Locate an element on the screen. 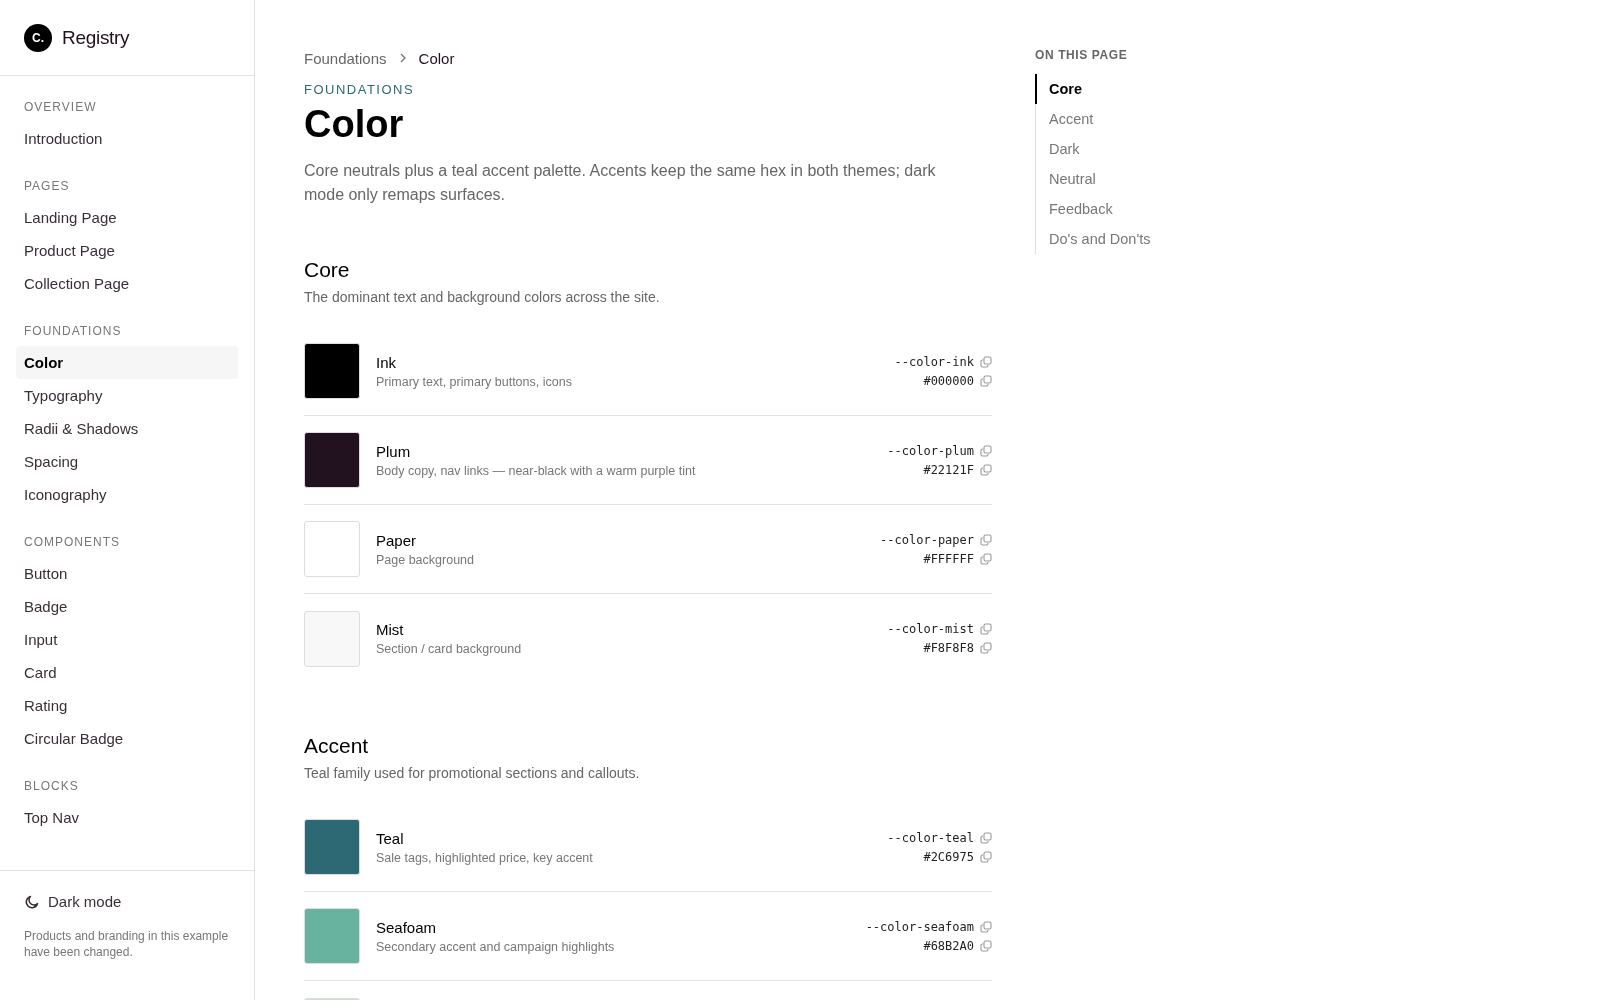 This screenshot has height=1000, width=1600. sidebar-item: Collection Page is located at coordinates (127, 283).